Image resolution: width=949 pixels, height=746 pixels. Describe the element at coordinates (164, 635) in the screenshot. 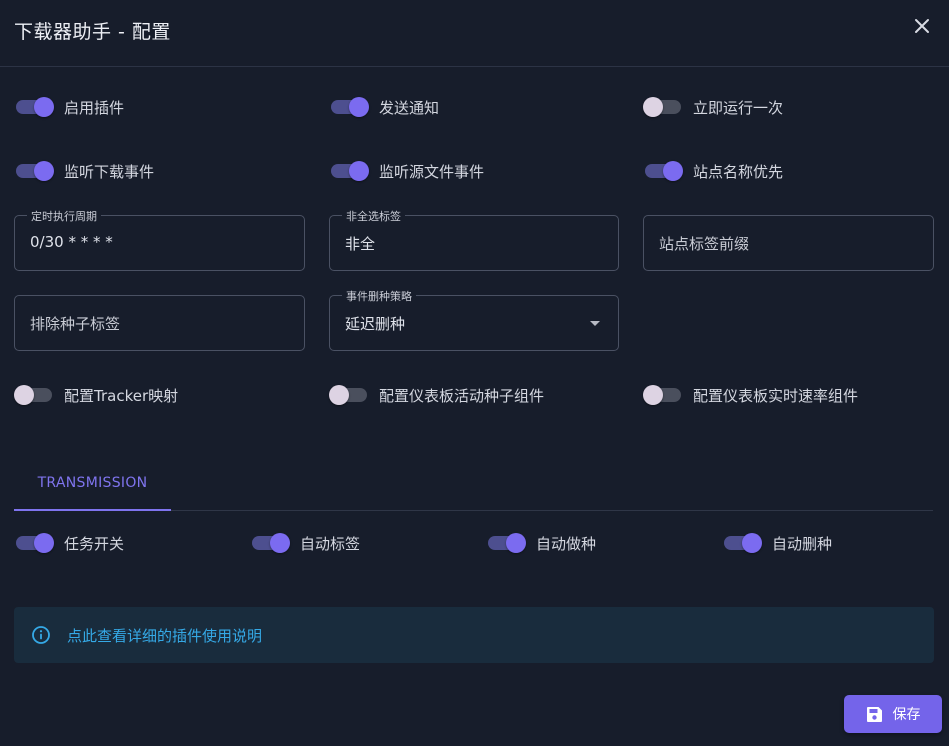

I see `info-link-text: 点此查看详细的插件使用说明` at that location.